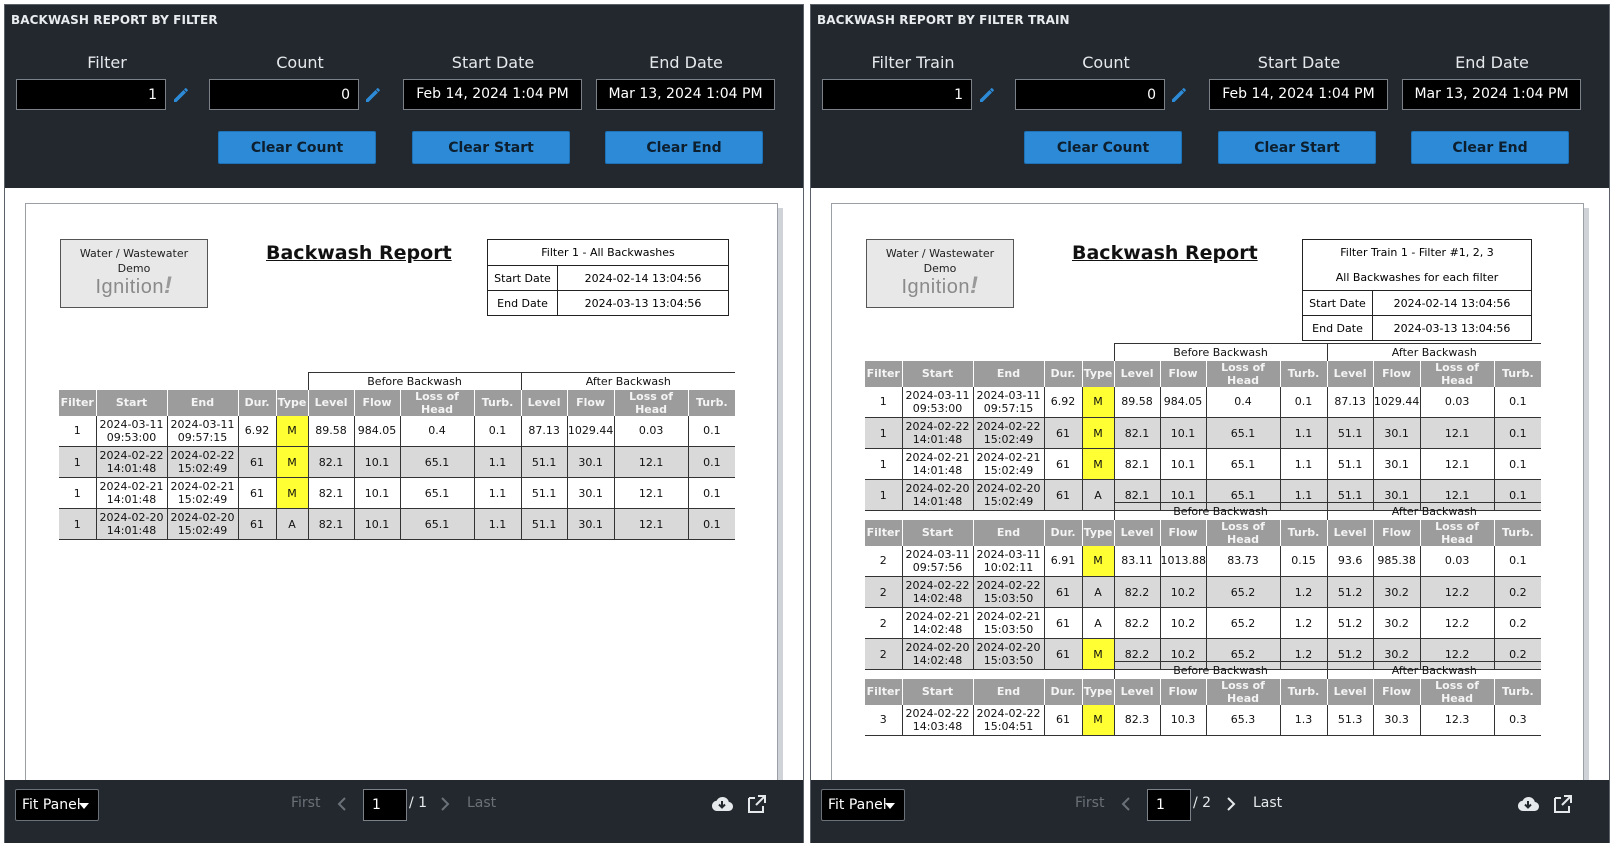 This screenshot has width=1611, height=848. What do you see at coordinates (1517, 402) in the screenshot?
I see `cell-a_turb: 0.1` at bounding box center [1517, 402].